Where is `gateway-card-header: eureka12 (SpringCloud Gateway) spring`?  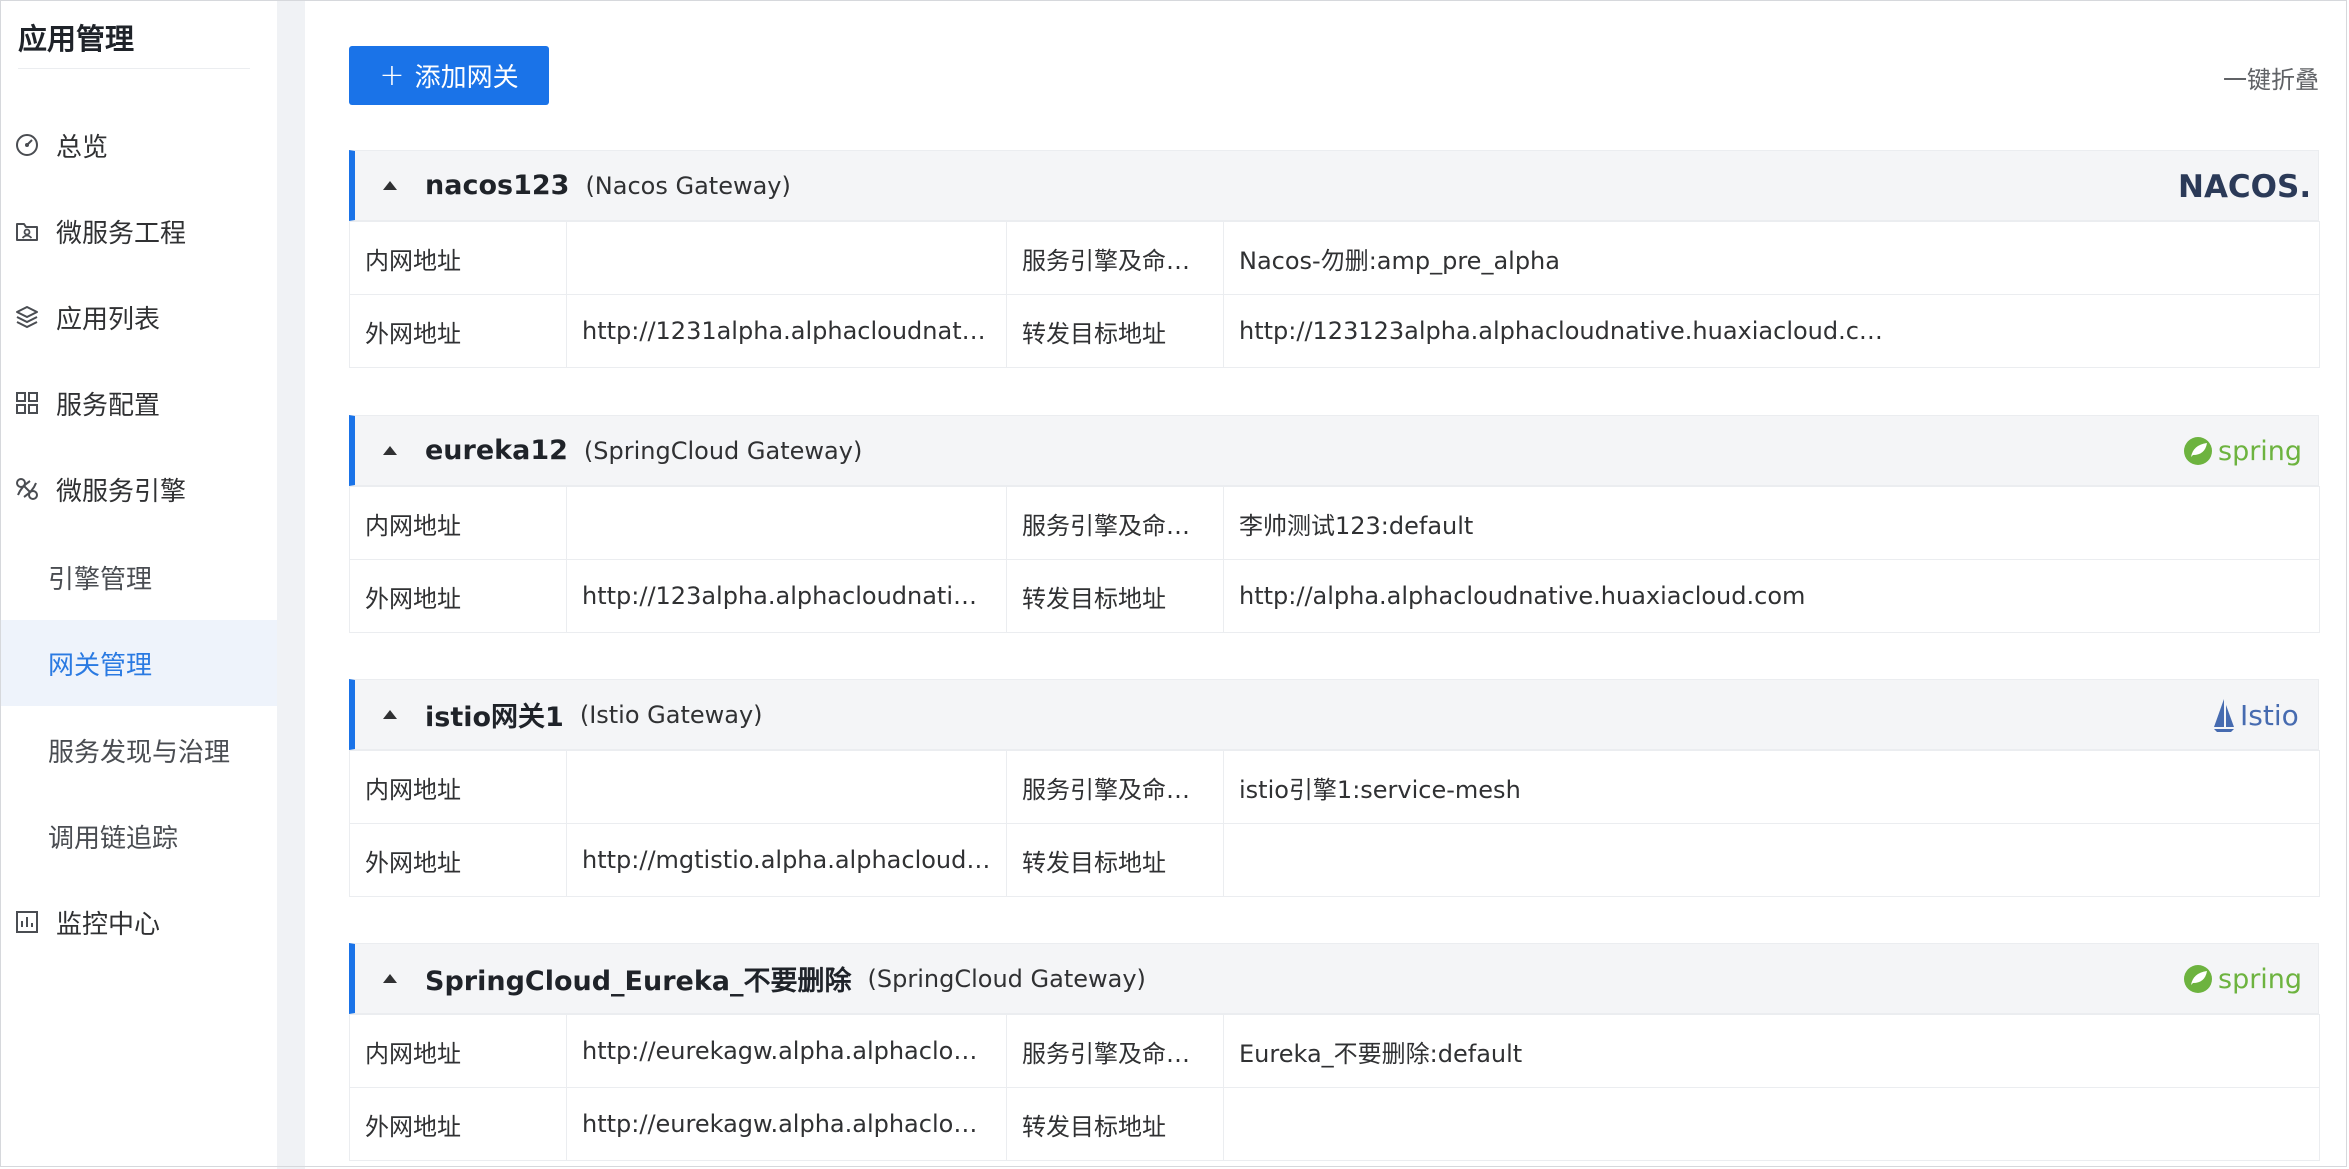
gateway-card-header: eureka12 (SpringCloud Gateway) spring is located at coordinates (1334, 450).